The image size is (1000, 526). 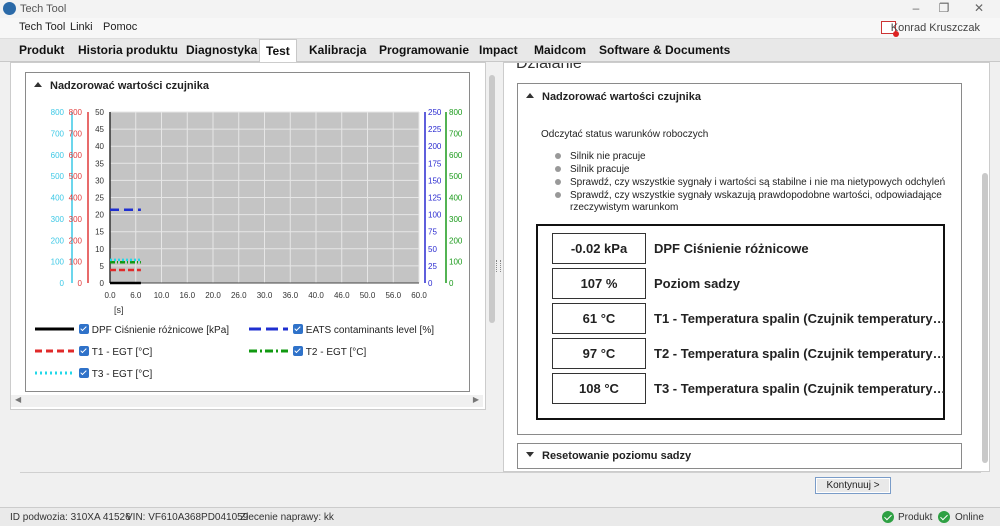 What do you see at coordinates (549, 67) in the screenshot?
I see `section-heading: Działanie` at bounding box center [549, 67].